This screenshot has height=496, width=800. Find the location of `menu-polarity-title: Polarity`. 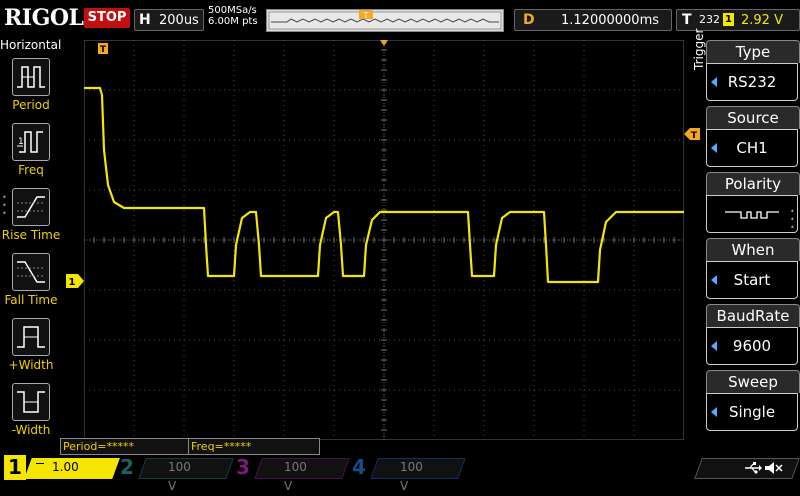

menu-polarity-title: Polarity is located at coordinates (753, 183).